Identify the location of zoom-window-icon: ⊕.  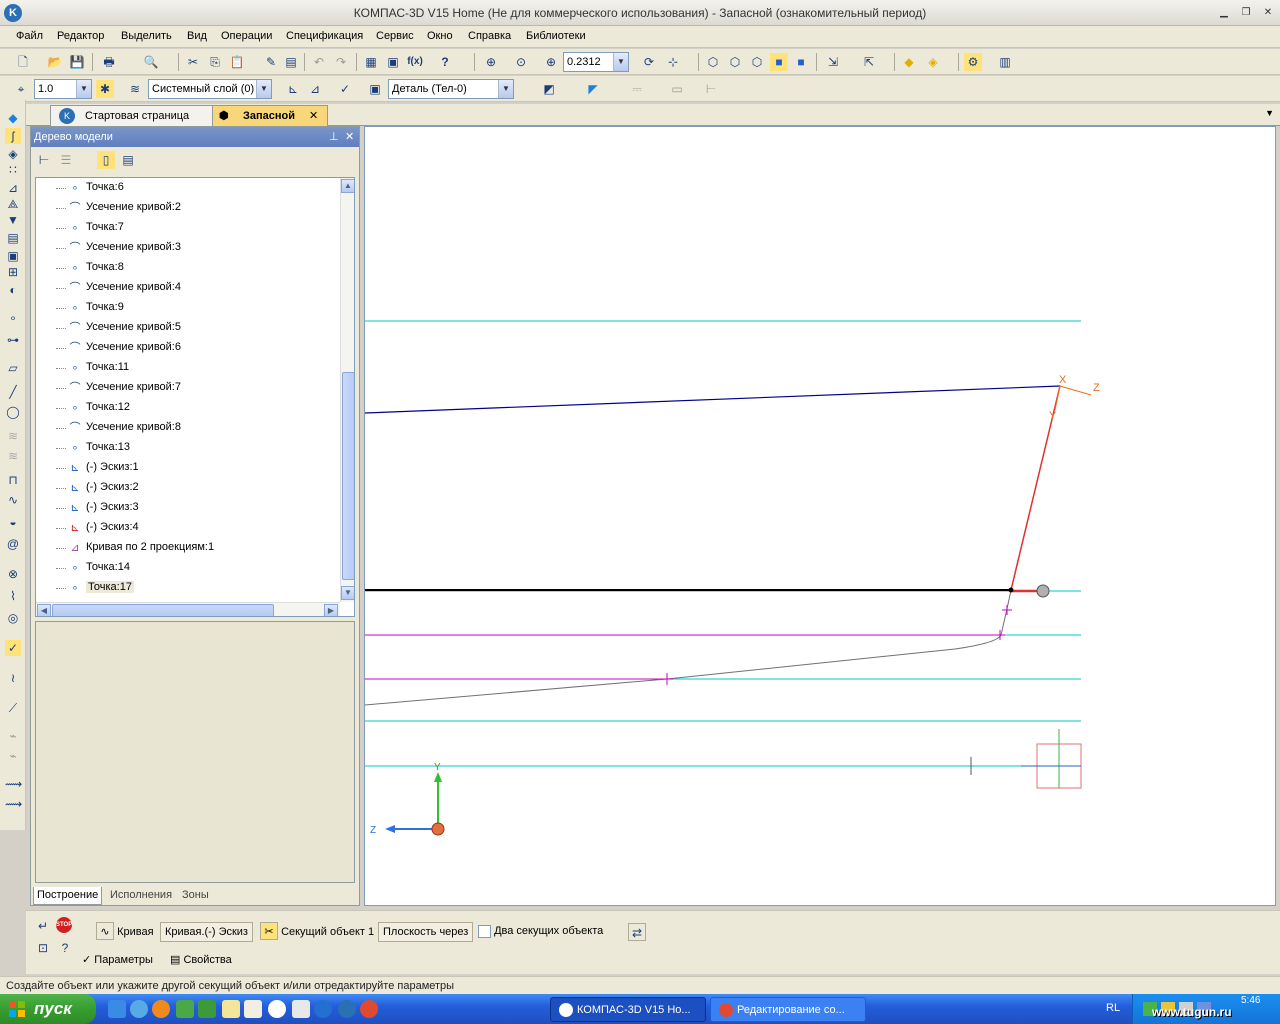
(491, 62).